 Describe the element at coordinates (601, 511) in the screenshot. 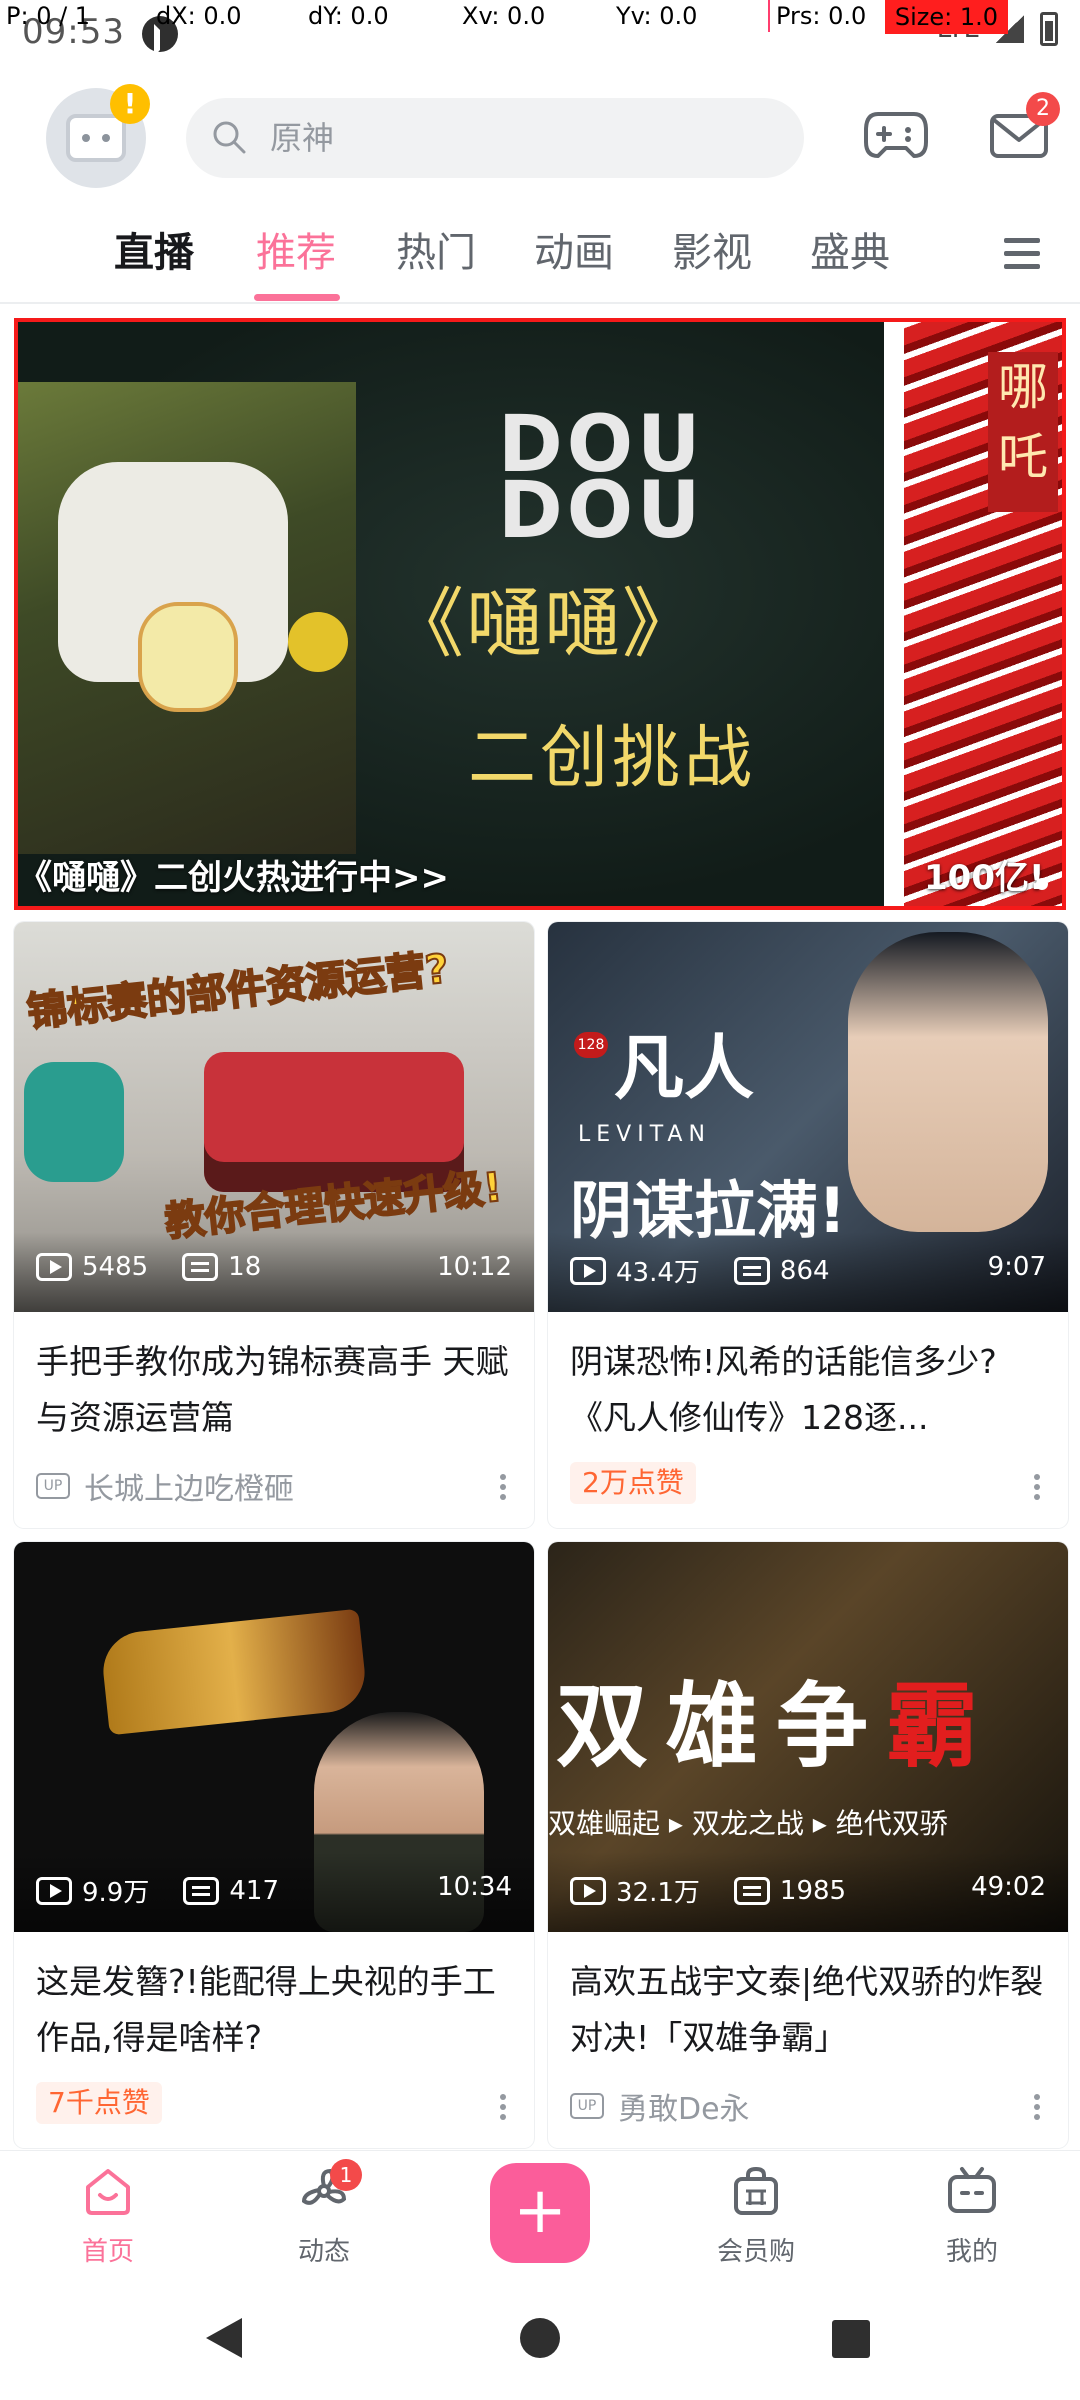

I see `banner-logo-line2: DOU` at that location.